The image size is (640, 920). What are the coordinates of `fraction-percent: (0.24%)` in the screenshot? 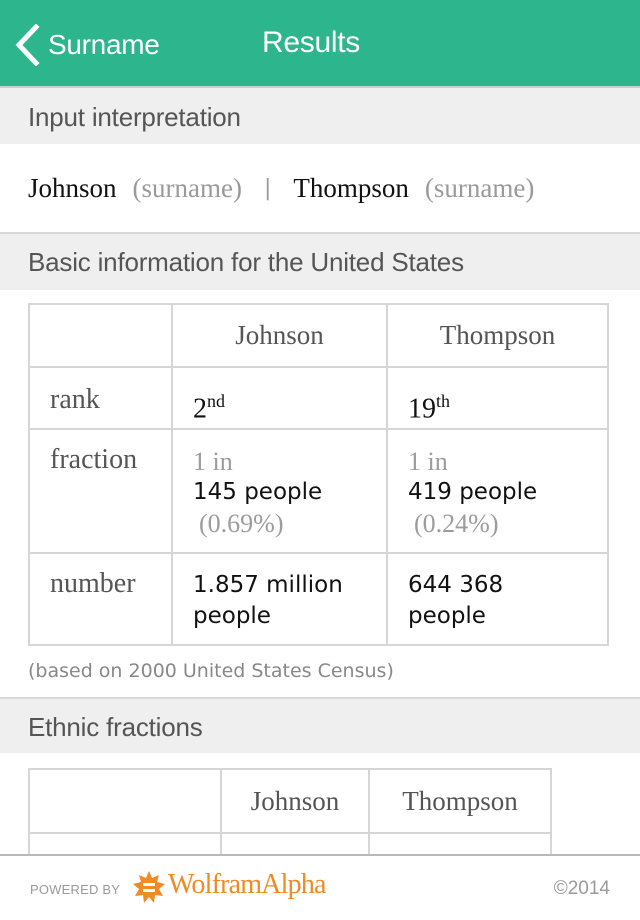 It's located at (456, 523).